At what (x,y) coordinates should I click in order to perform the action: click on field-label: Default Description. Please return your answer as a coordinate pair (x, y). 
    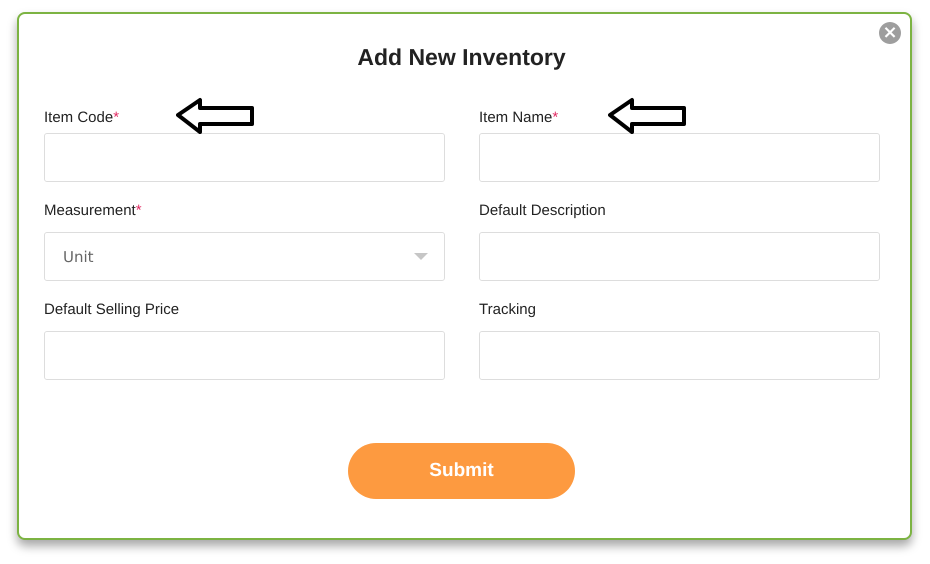
    Looking at the image, I should click on (542, 210).